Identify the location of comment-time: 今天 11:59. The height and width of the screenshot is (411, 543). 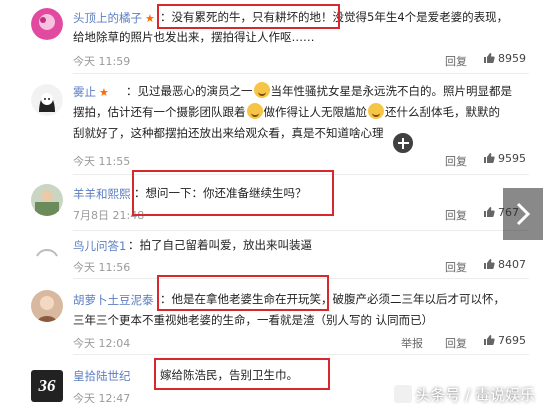
(102, 61).